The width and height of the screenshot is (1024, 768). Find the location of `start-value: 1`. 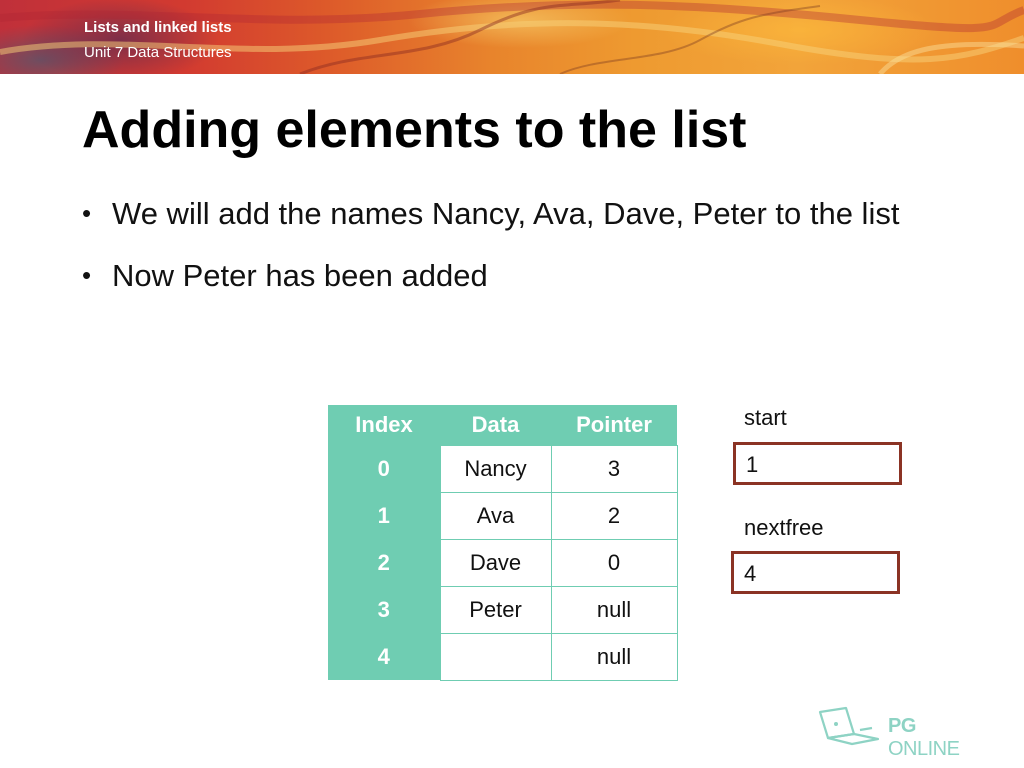

start-value: 1 is located at coordinates (752, 464).